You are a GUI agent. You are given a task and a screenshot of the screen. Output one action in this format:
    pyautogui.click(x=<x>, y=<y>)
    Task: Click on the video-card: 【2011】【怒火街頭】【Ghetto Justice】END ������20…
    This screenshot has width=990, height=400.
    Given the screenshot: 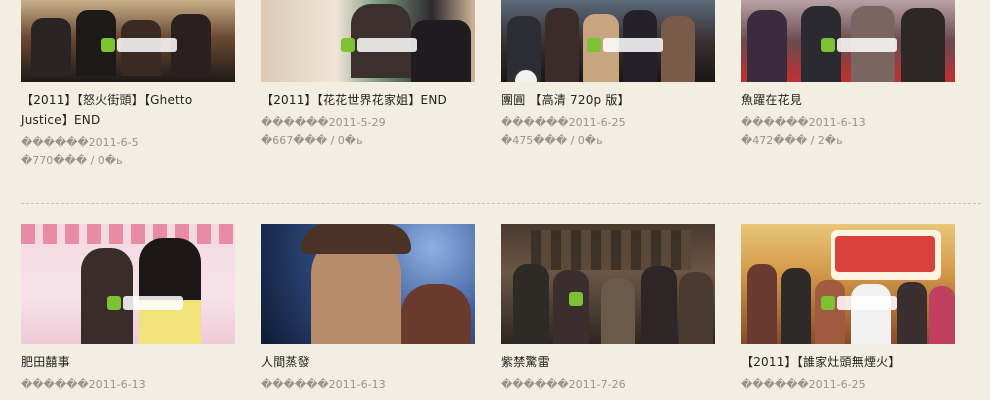 What is the action you would take?
    pyautogui.click(x=128, y=85)
    